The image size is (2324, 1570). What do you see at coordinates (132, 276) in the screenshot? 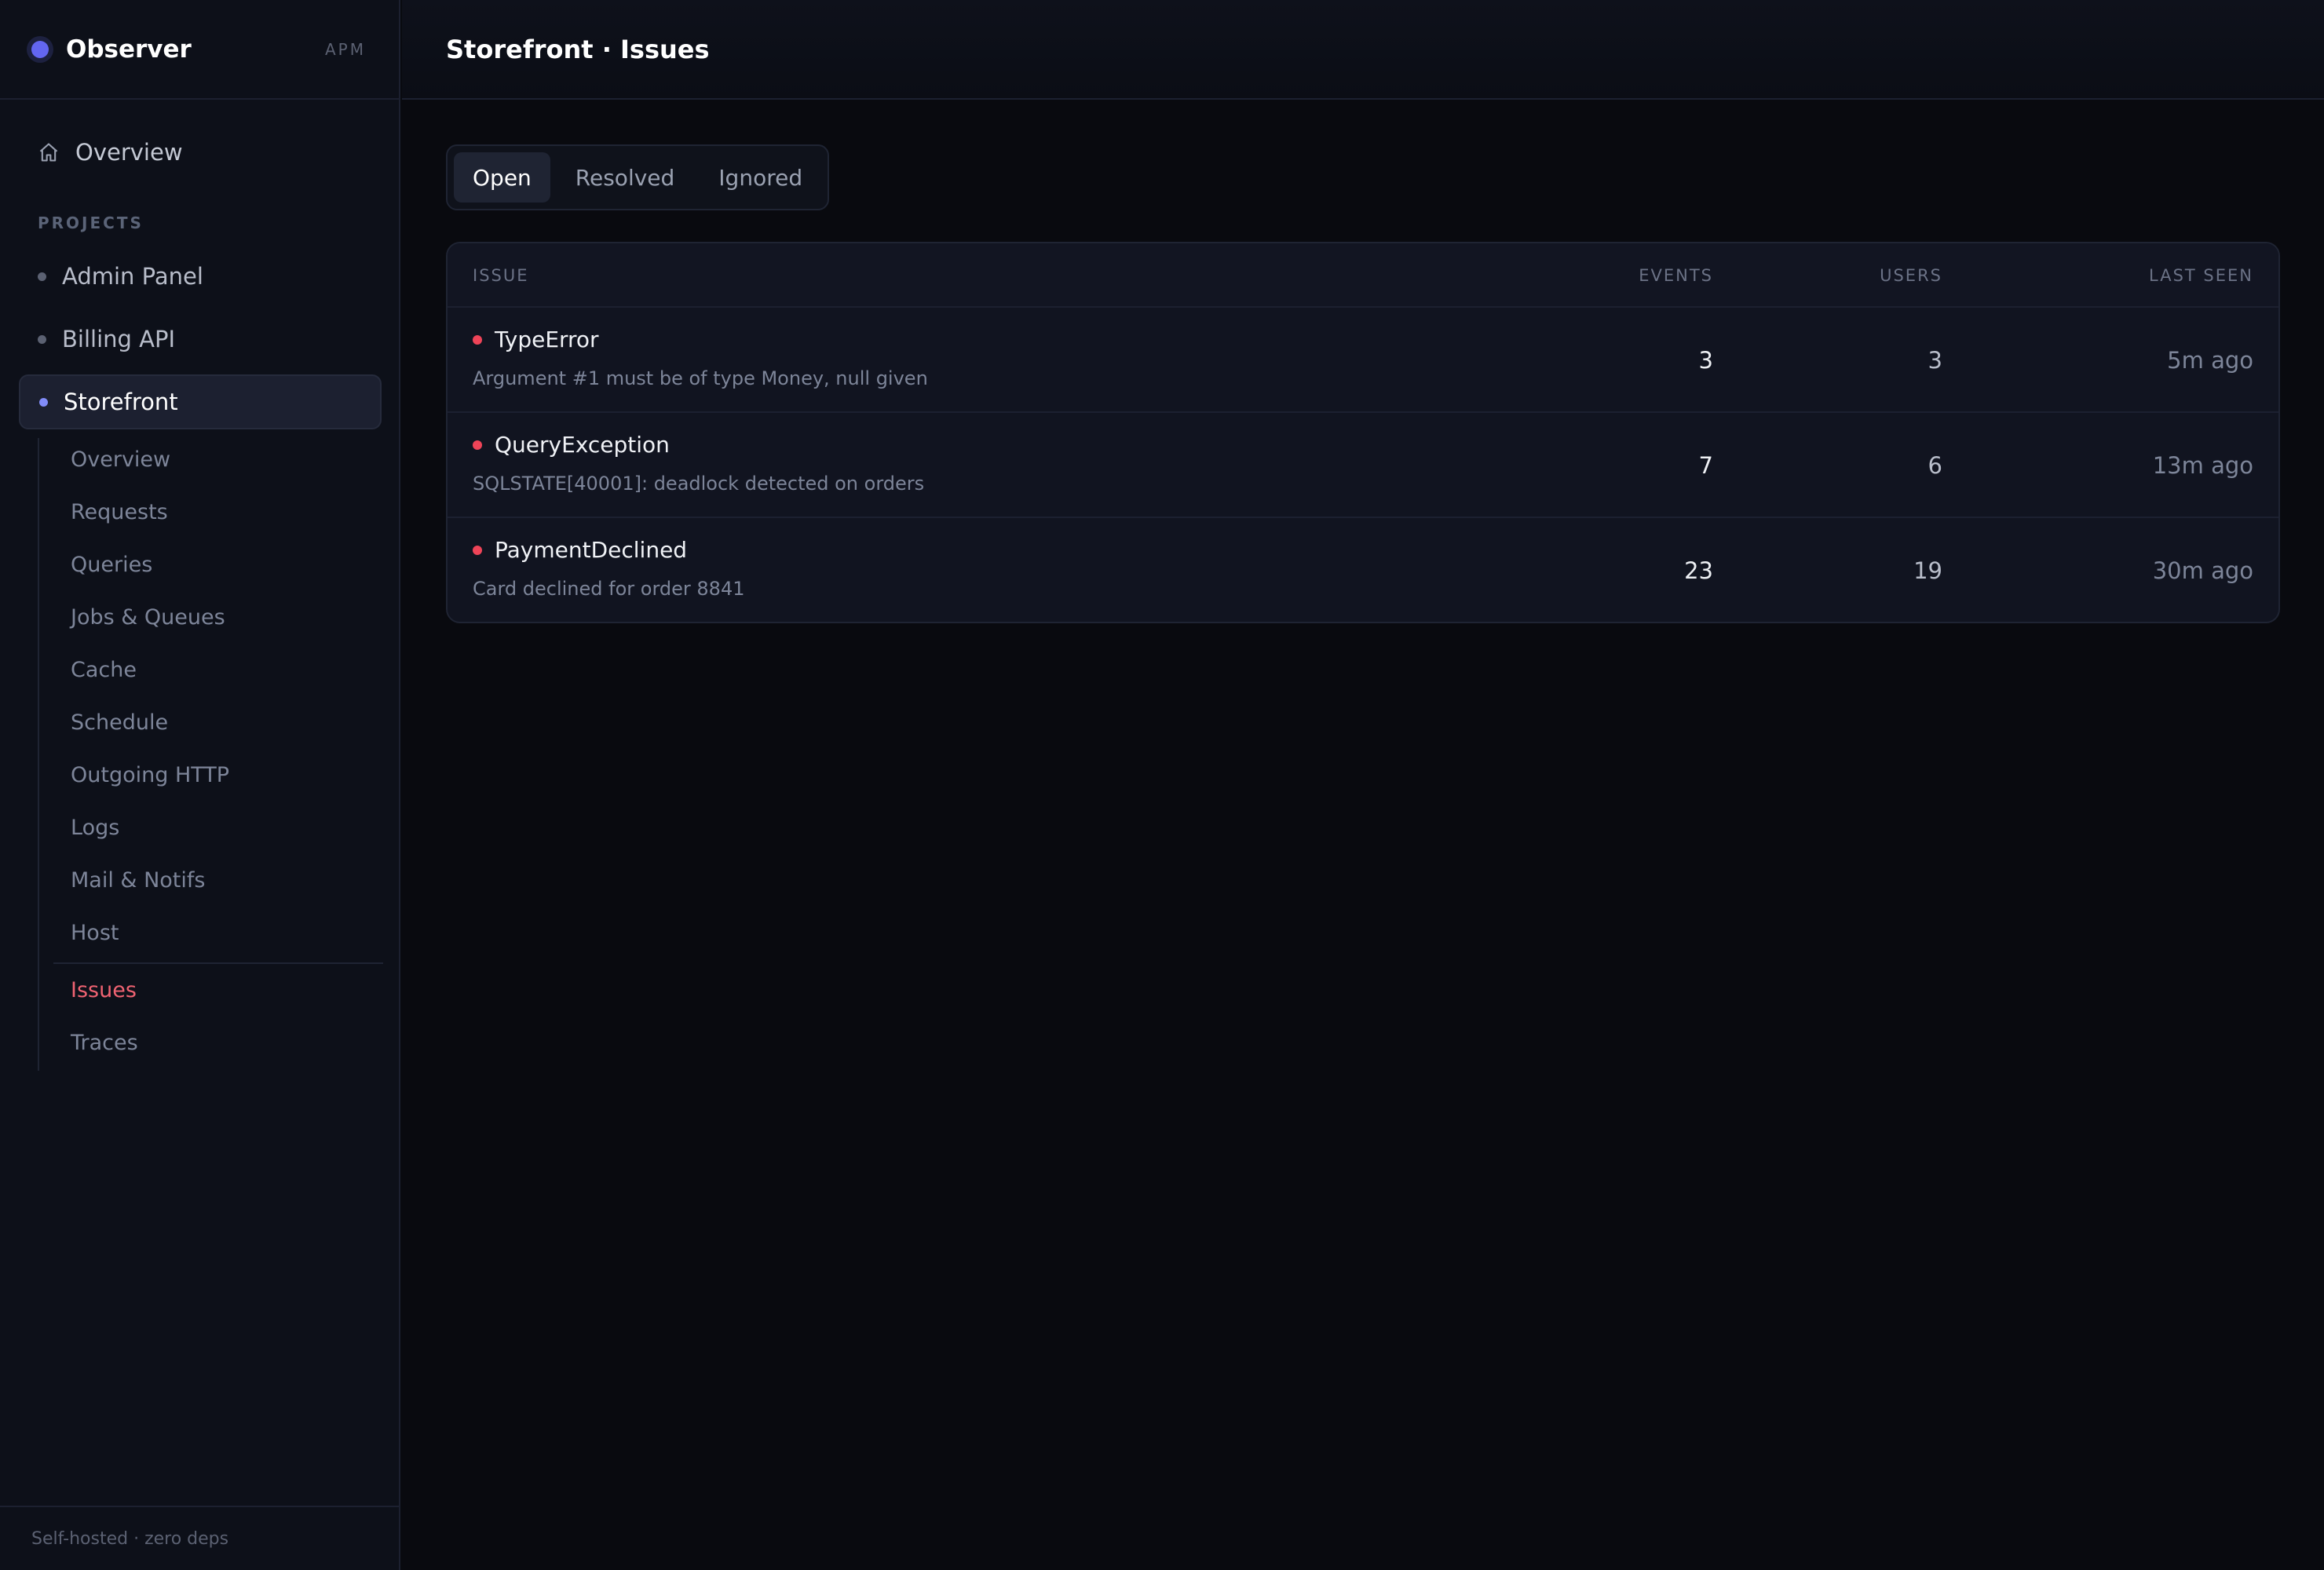
I see `project-label: Admin Panel` at bounding box center [132, 276].